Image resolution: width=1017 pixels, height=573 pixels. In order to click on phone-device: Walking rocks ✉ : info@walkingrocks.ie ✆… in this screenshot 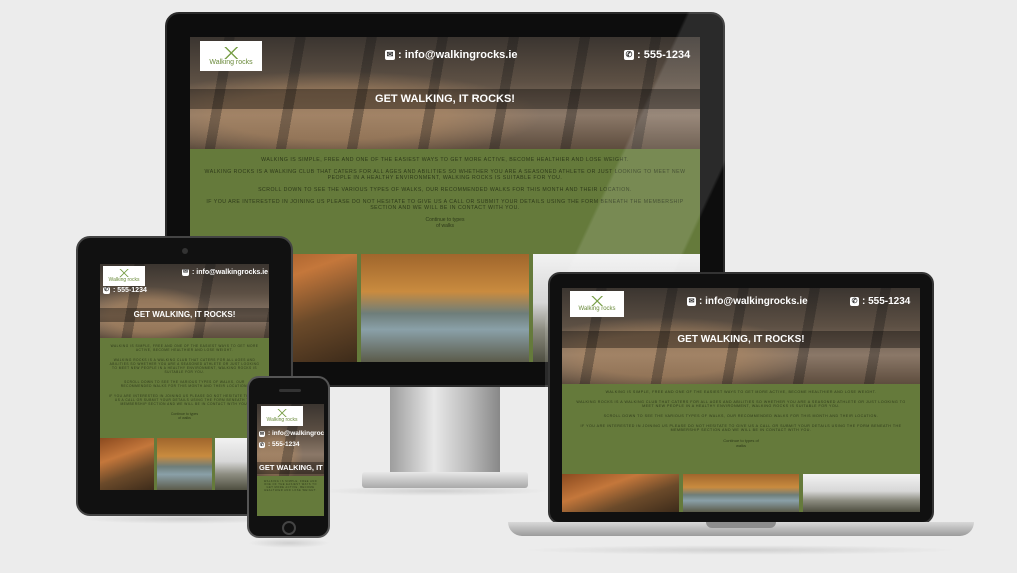, I will do `click(288, 457)`.